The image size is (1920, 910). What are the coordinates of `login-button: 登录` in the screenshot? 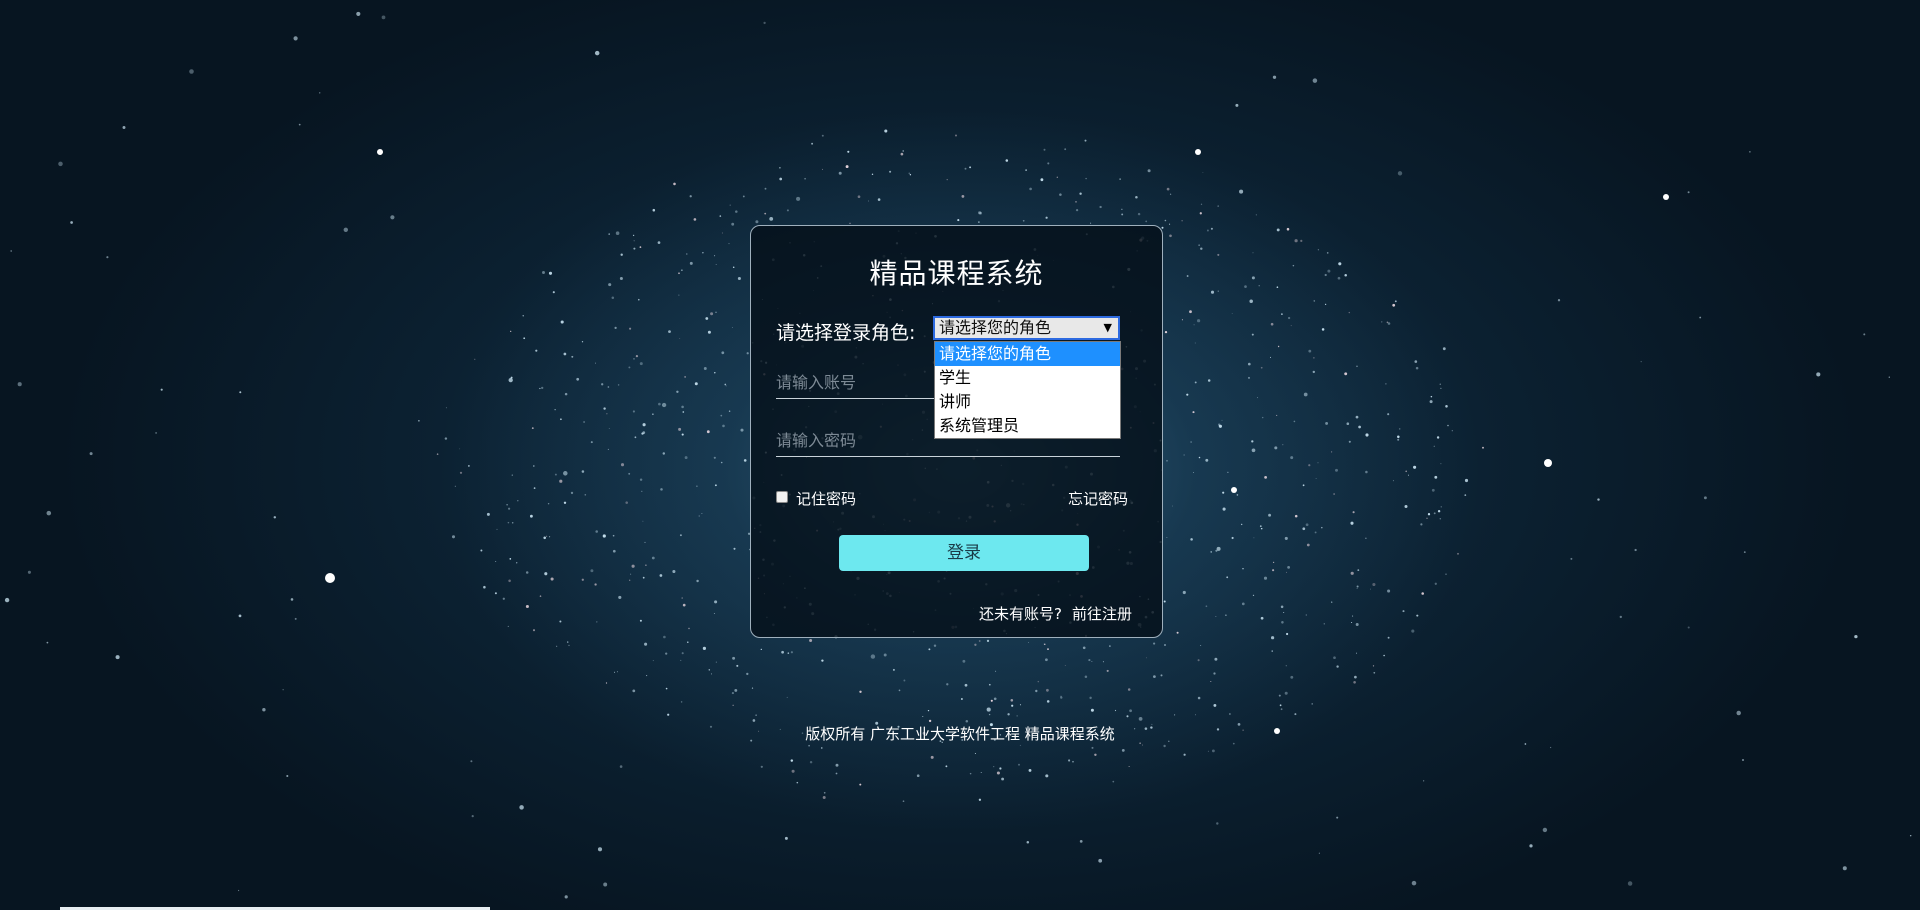 It's located at (964, 553).